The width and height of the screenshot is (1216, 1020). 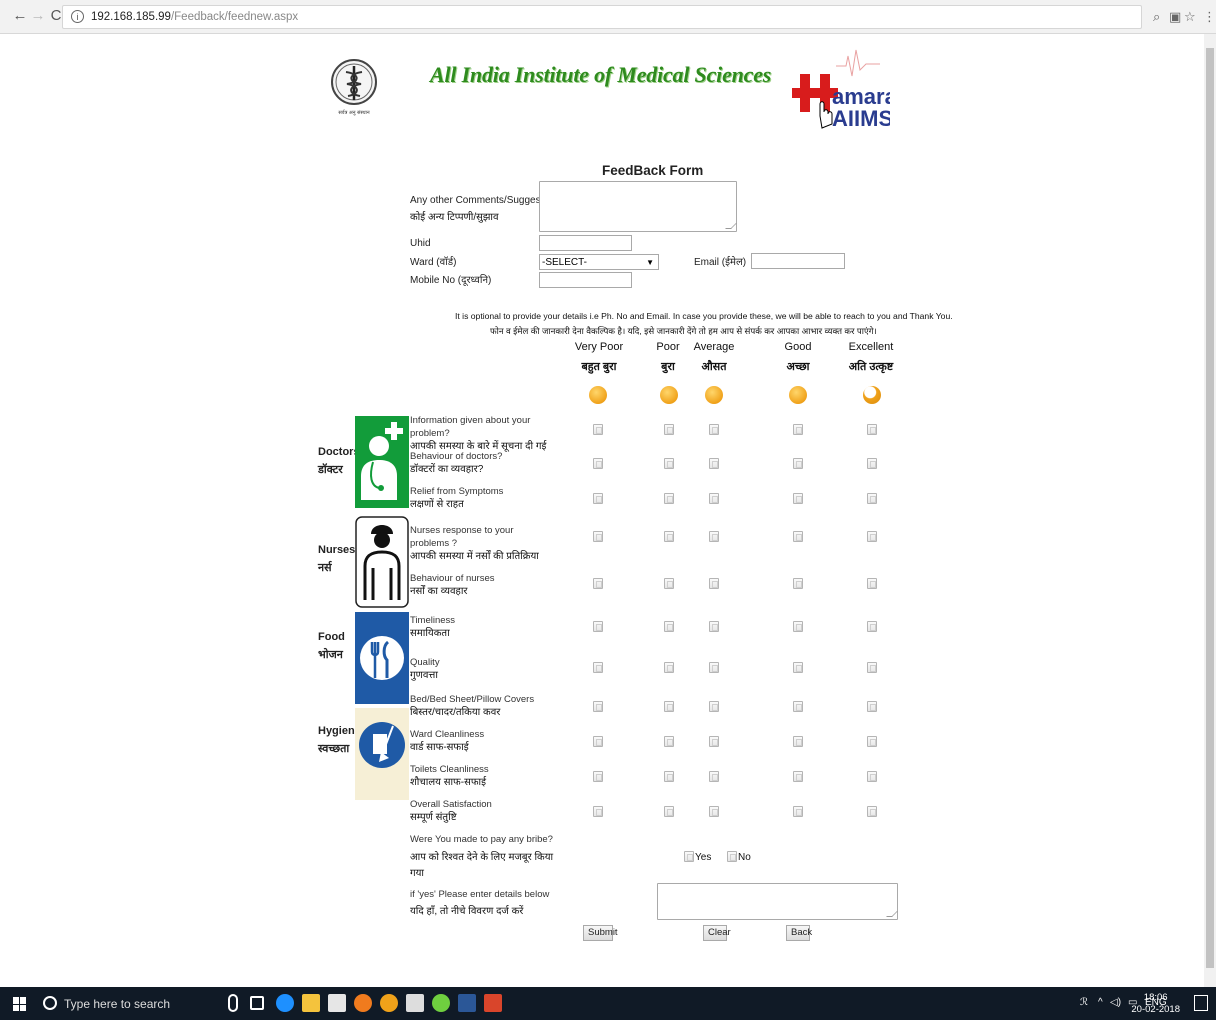 I want to click on checkbox-nurses-response-poor, so click(x=669, y=536).